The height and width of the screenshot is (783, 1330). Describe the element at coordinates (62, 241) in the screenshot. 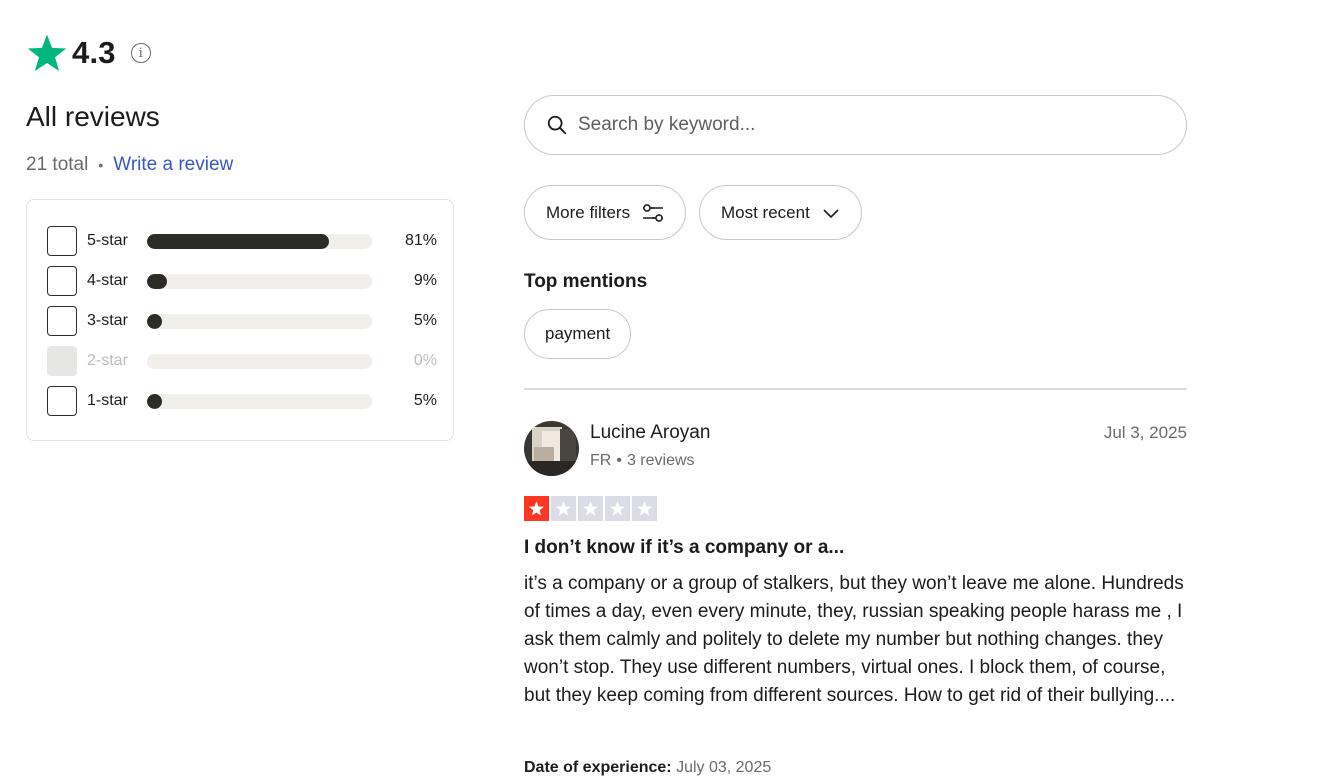

I see `filter-checkbox-5-star` at that location.